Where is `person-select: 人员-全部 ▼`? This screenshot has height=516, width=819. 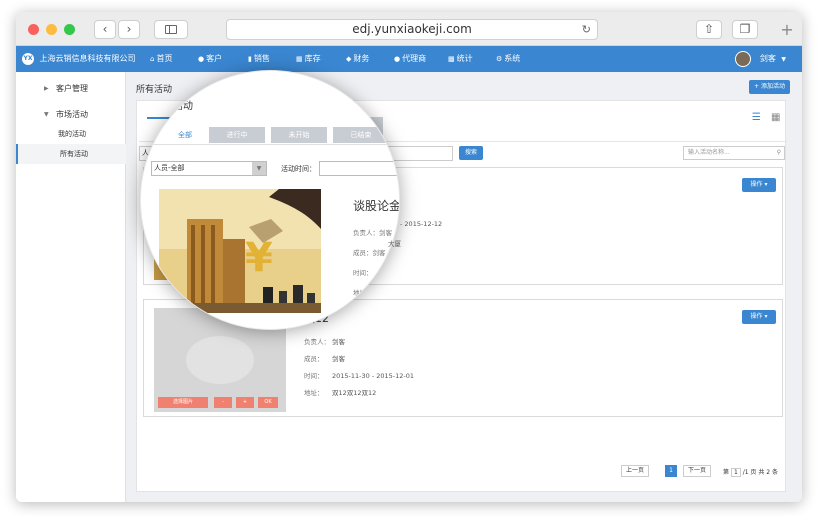 person-select: 人员-全部 ▼ is located at coordinates (209, 168).